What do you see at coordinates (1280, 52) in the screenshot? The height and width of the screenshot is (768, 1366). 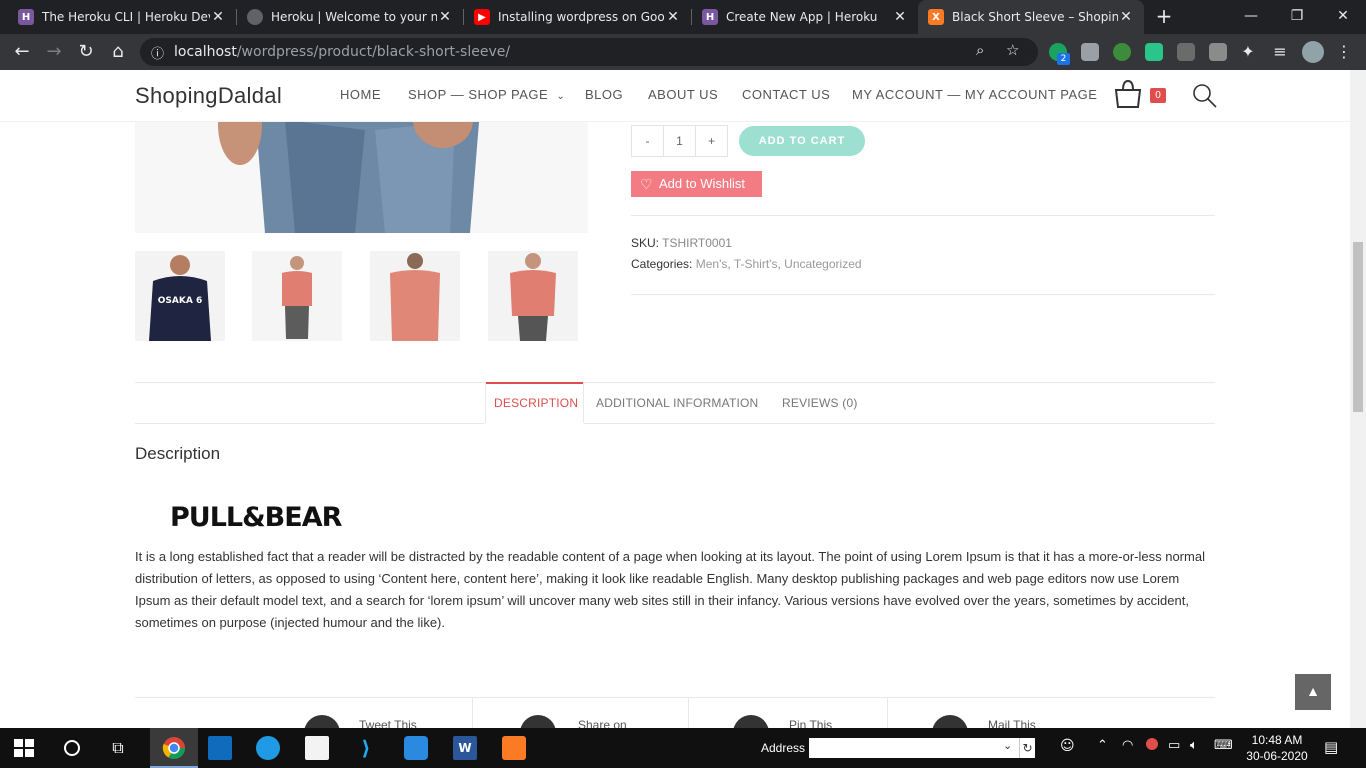 I see `media-queue-icon: ≡` at bounding box center [1280, 52].